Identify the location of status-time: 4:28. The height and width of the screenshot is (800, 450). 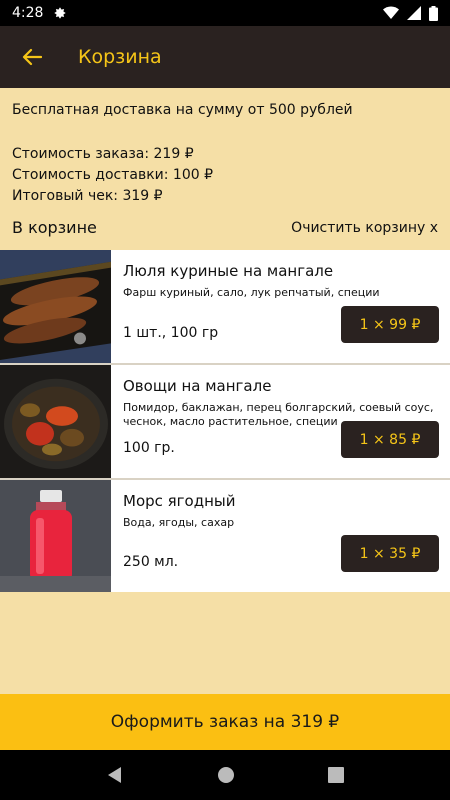
(28, 13).